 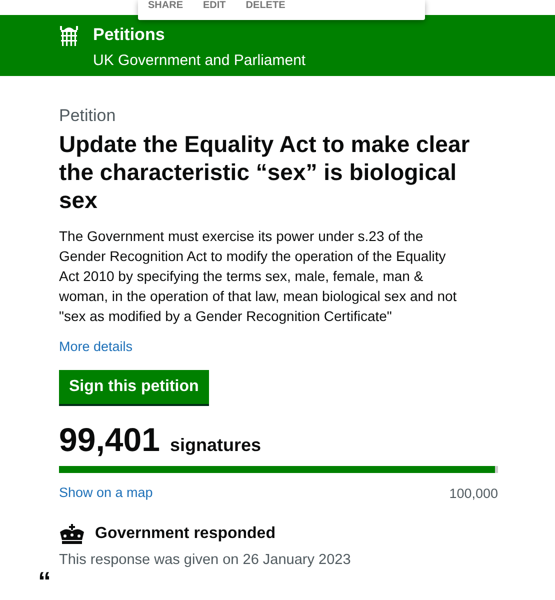 What do you see at coordinates (266, 6) in the screenshot?
I see `menu-item: DELETE` at bounding box center [266, 6].